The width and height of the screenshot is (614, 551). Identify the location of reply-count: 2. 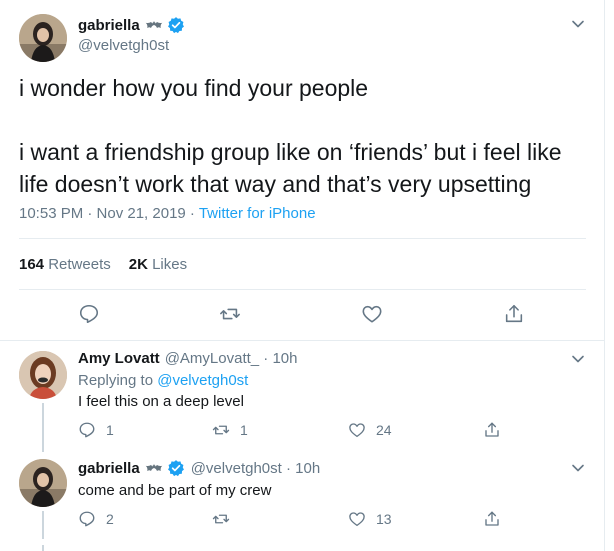
(110, 519).